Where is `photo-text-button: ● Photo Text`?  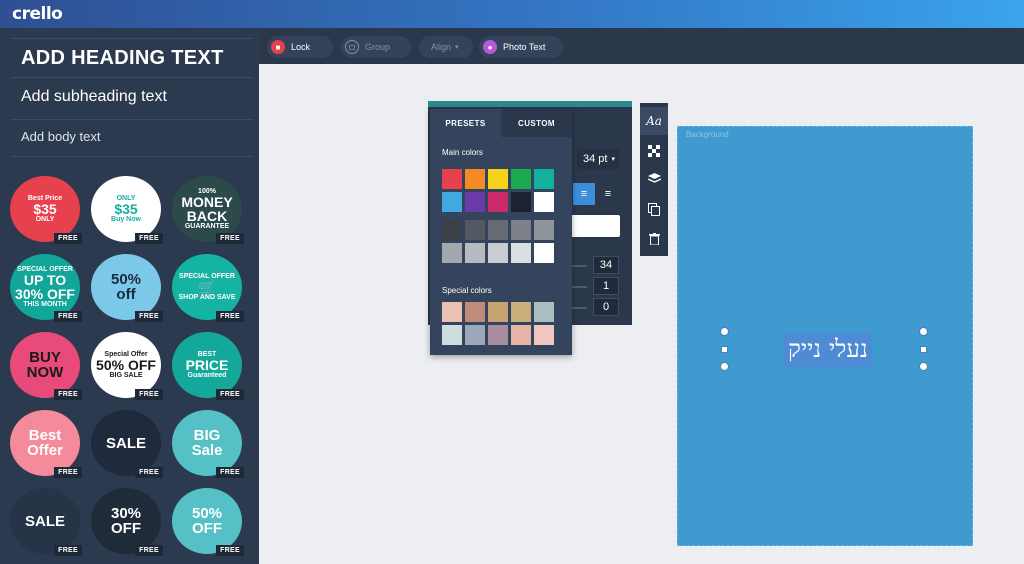
photo-text-button: ● Photo Text is located at coordinates (521, 47).